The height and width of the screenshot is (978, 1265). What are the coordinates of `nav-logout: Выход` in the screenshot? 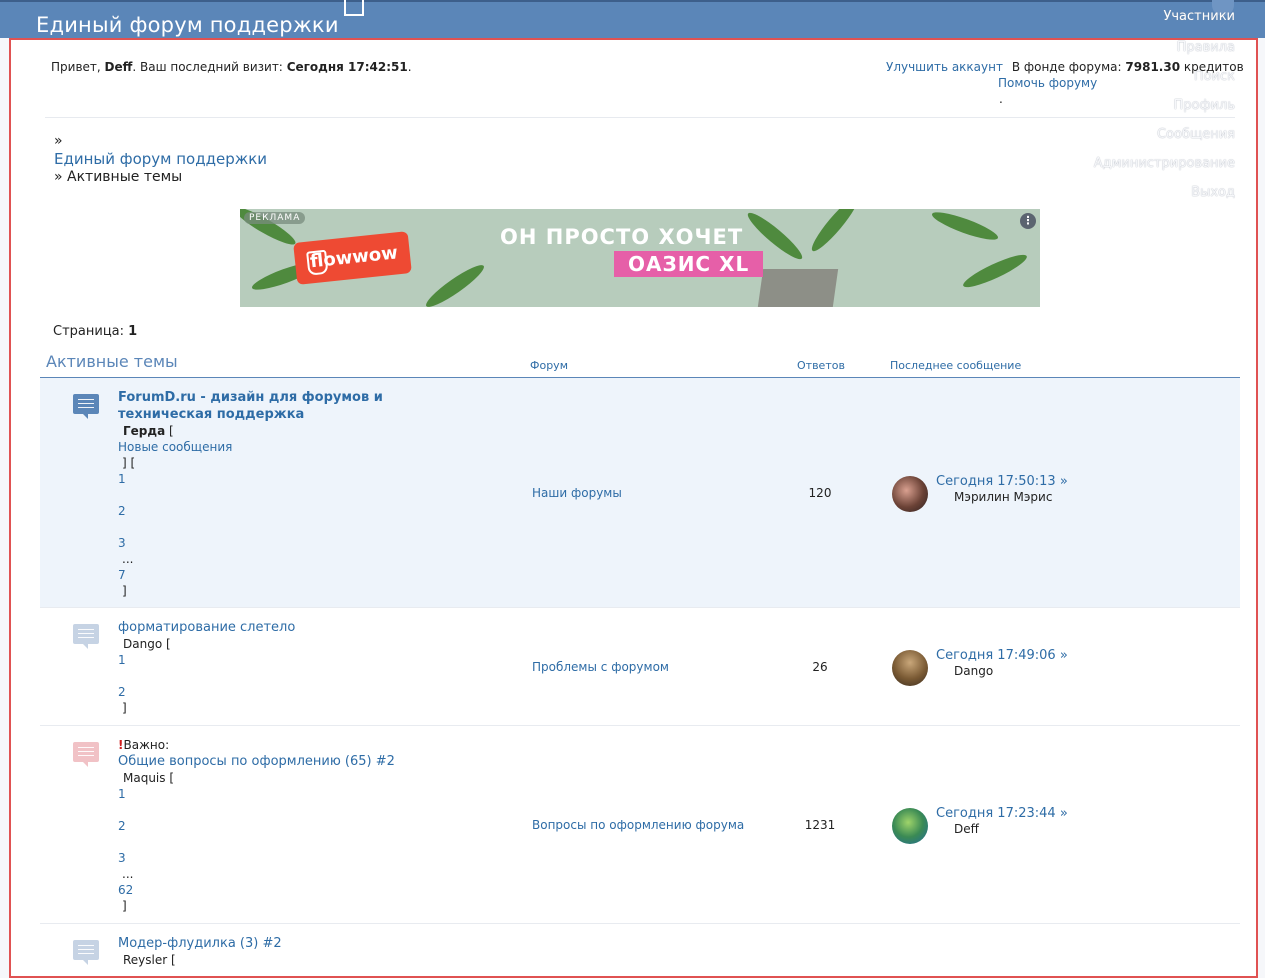 It's located at (1164, 192).